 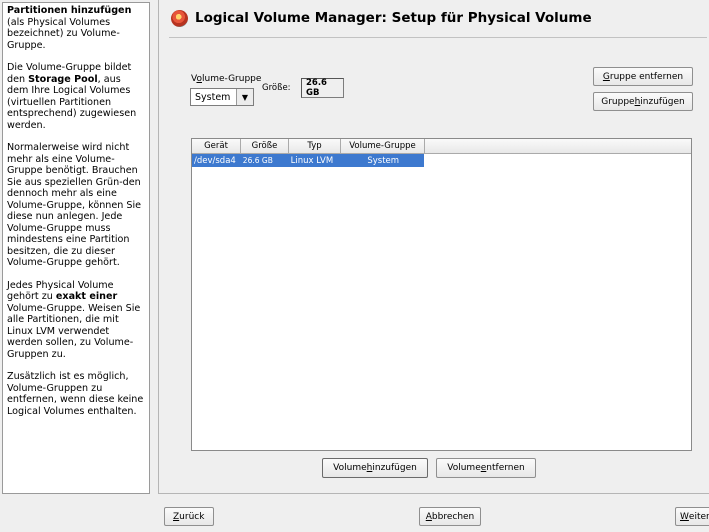 I want to click on add-group-button: Gruppe h inzufügen, so click(x=643, y=101).